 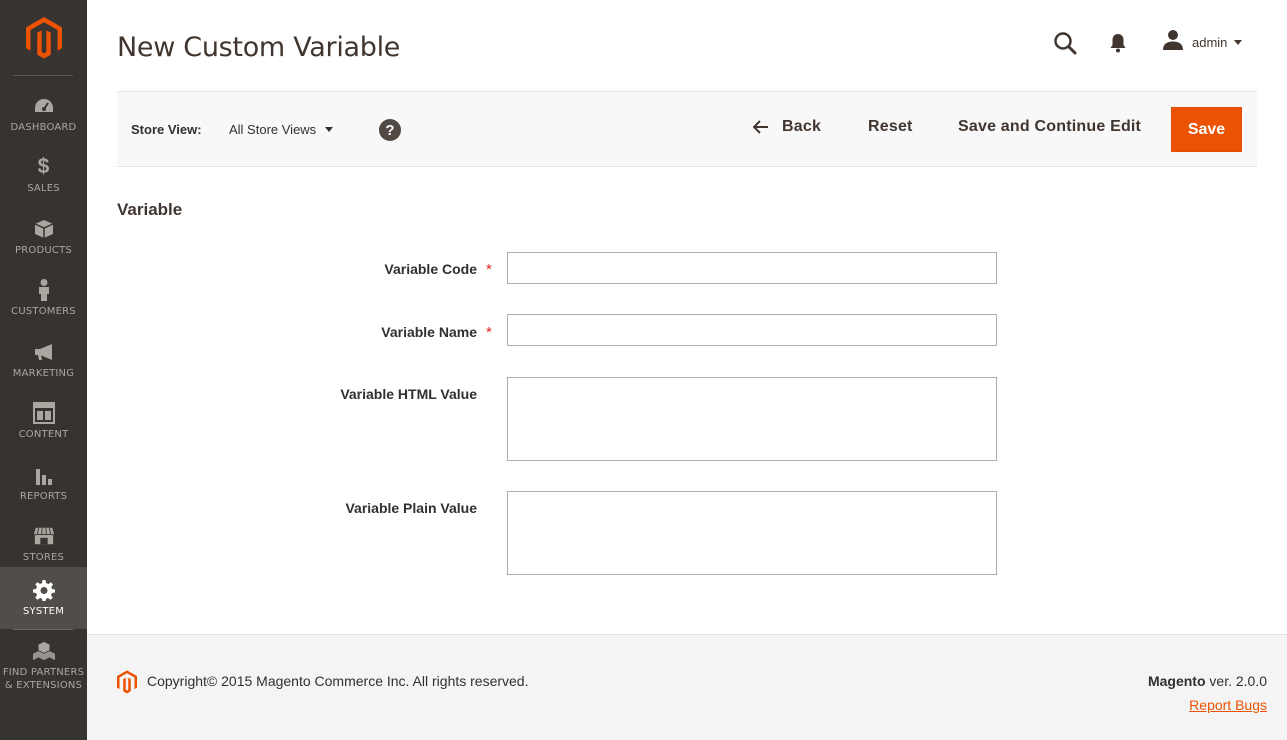 What do you see at coordinates (43, 590) in the screenshot?
I see `gear-icon` at bounding box center [43, 590].